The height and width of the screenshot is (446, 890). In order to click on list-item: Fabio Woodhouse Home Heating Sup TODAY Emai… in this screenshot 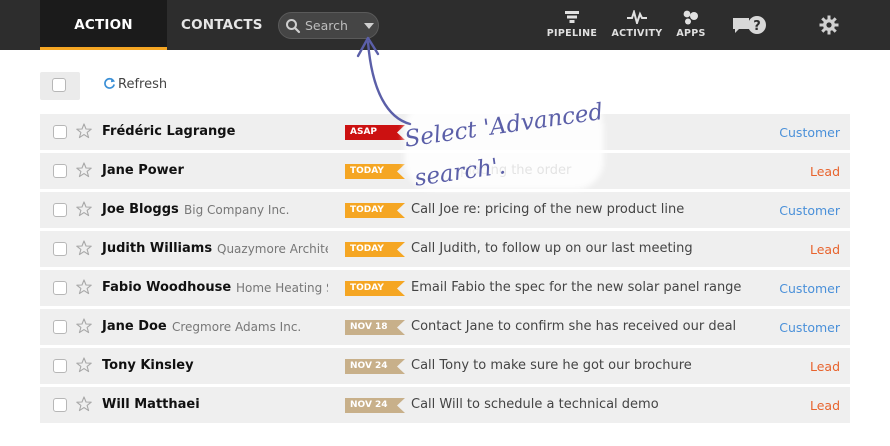, I will do `click(445, 288)`.